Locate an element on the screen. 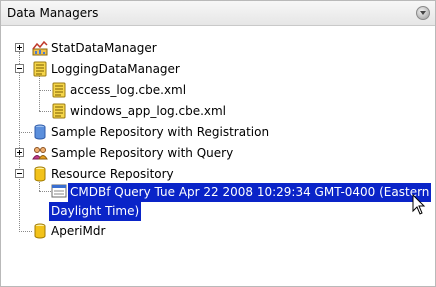  tree-item-label: access_log.cbe.xml is located at coordinates (128, 90).